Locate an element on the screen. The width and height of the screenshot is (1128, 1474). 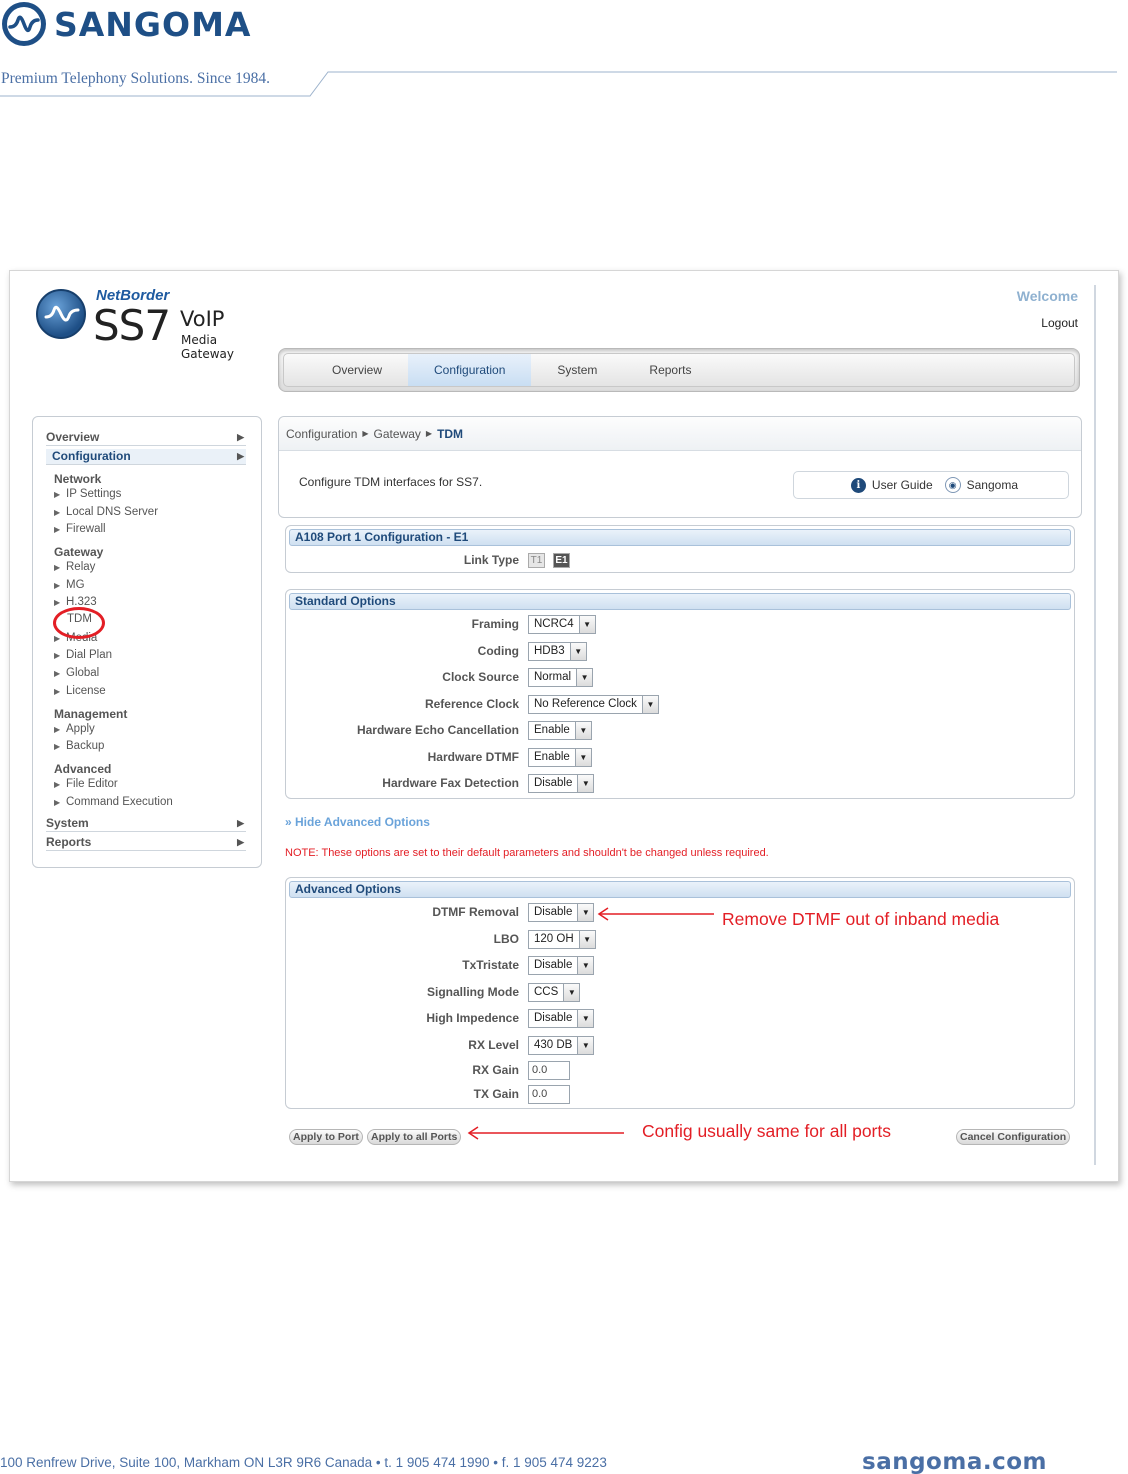
sidebar-system: System ▶ is located at coordinates (146, 824).